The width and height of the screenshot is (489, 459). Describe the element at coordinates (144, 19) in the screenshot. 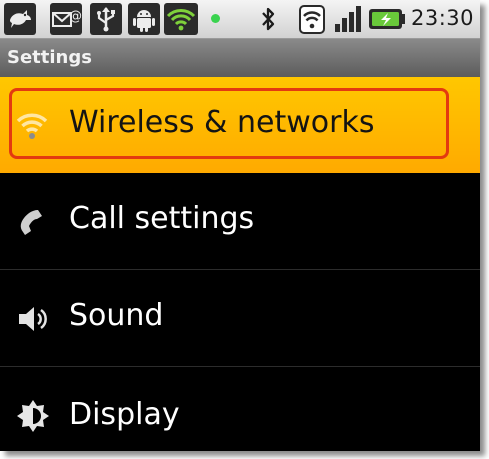

I see `android-debug-icon` at that location.